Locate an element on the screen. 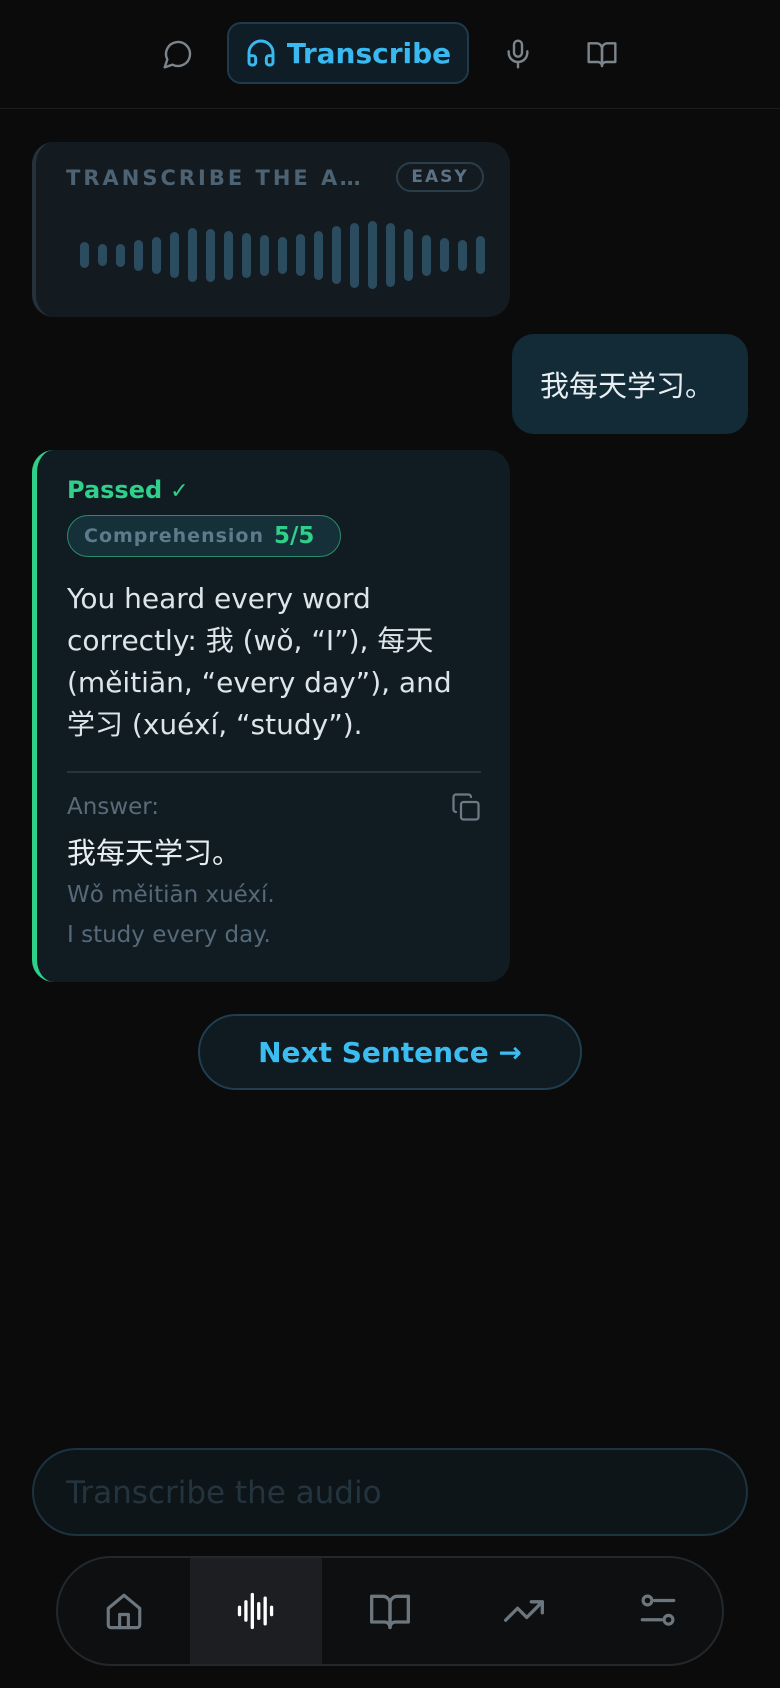 The image size is (780, 1688). nav-progress is located at coordinates (524, 1611).